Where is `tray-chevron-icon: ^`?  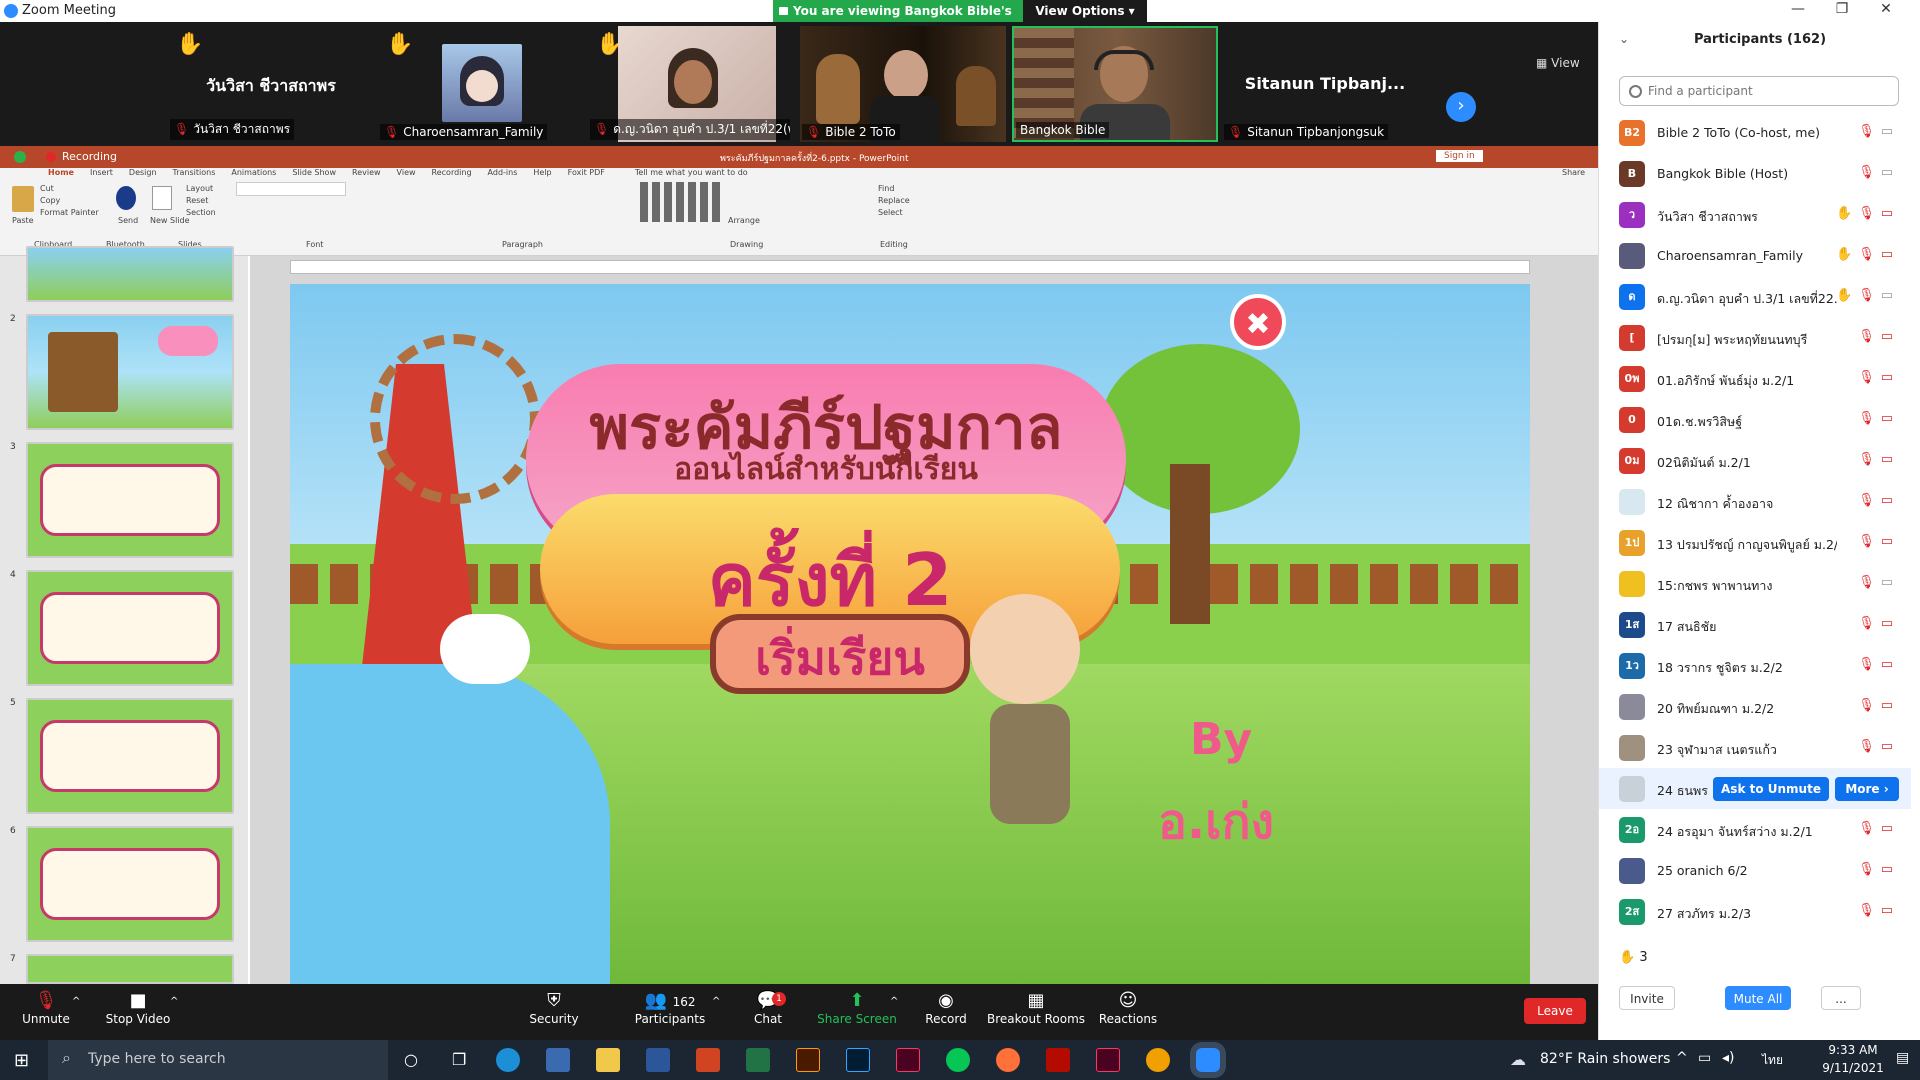 tray-chevron-icon: ^ is located at coordinates (1682, 1058).